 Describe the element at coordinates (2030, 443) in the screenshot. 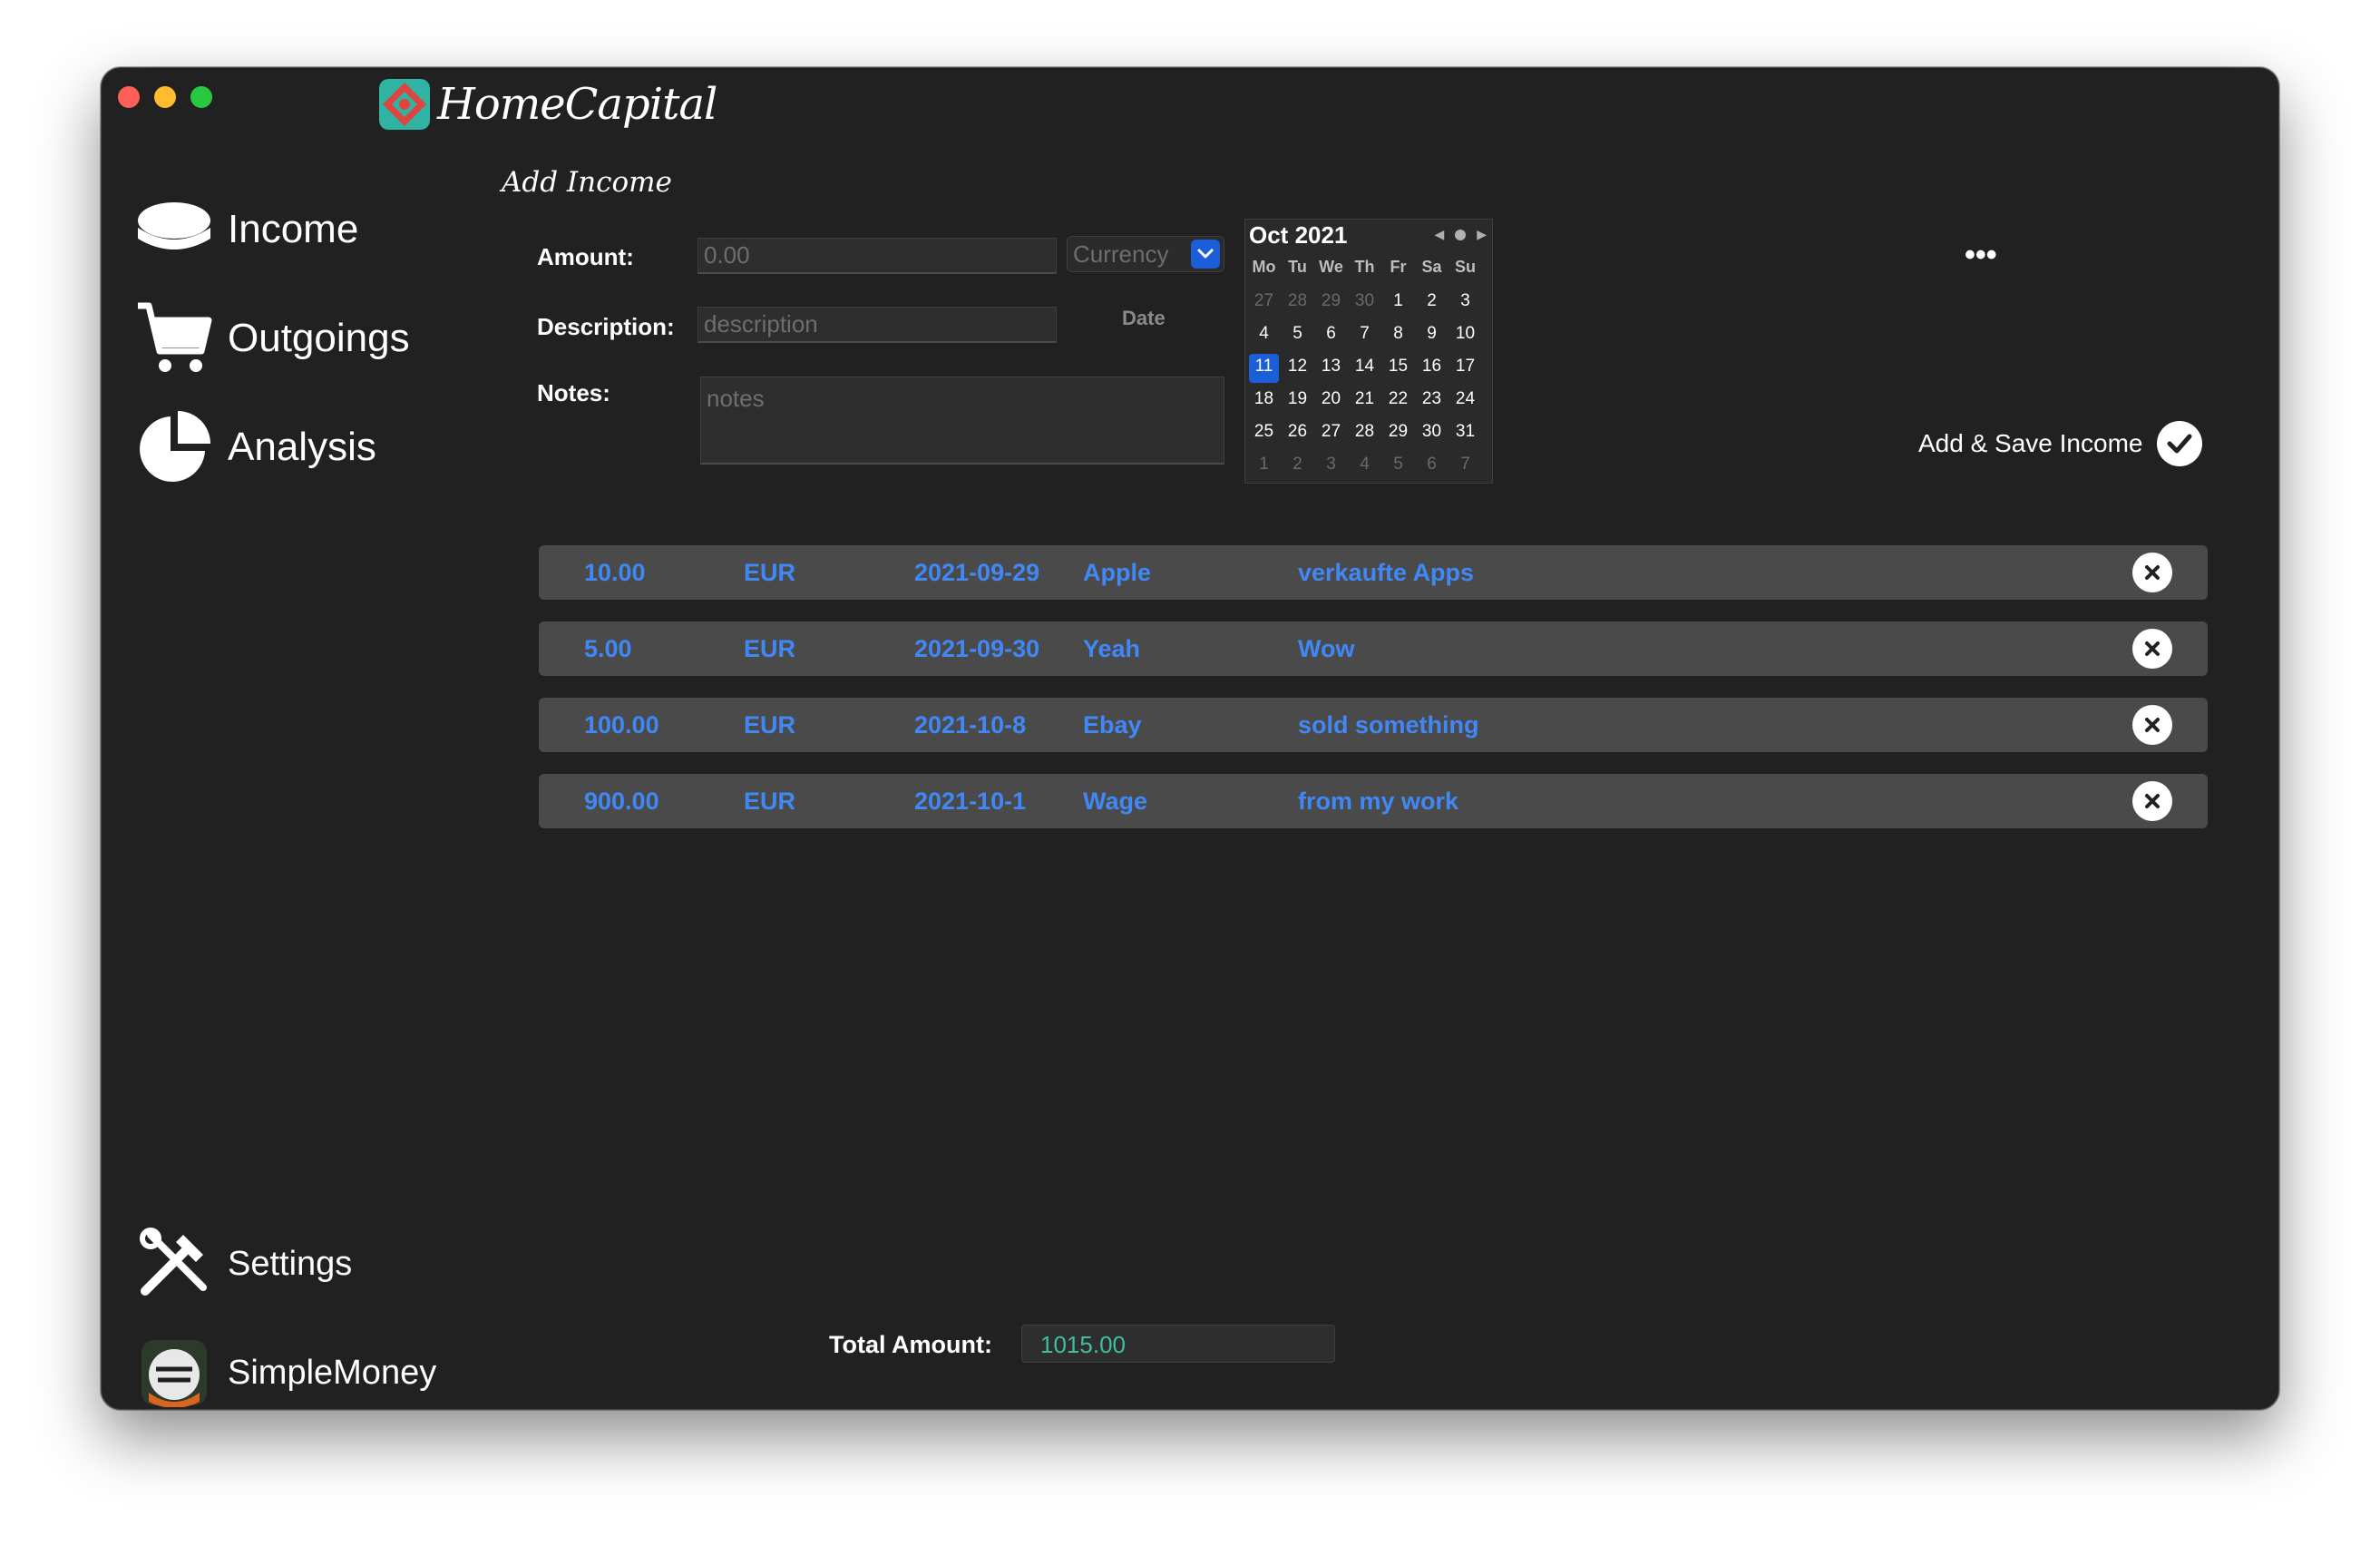

I see `save-button-label: Add & Save Income` at that location.